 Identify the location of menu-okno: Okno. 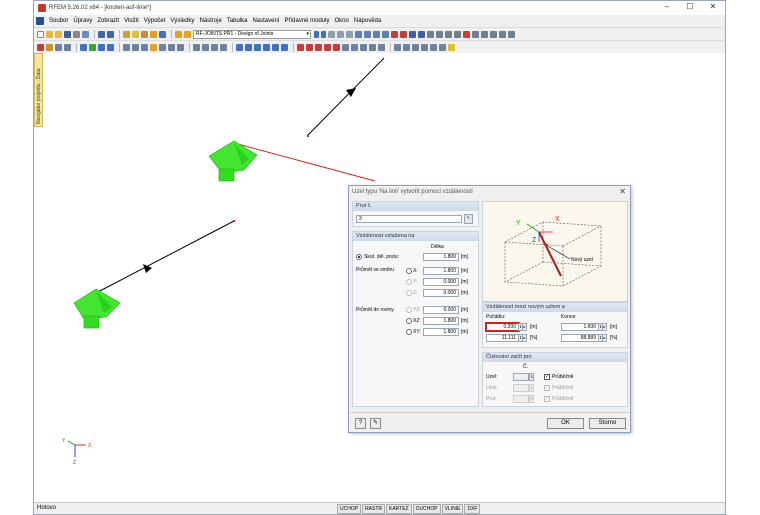
(342, 21).